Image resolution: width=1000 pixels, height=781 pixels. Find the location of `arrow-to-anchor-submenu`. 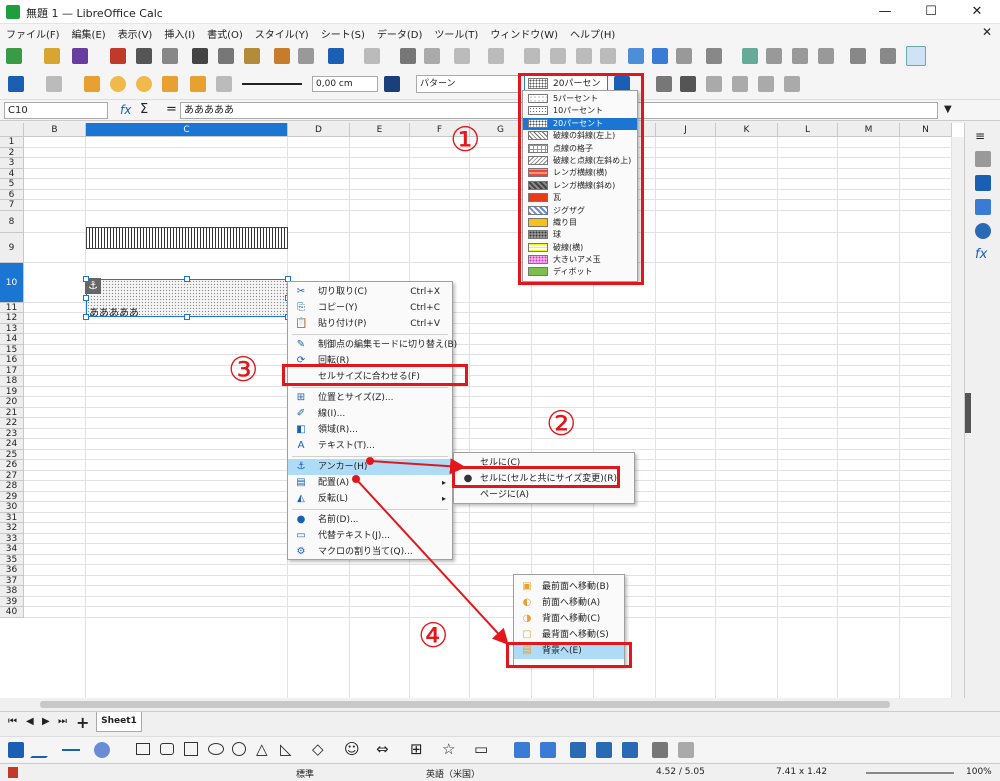

arrow-to-anchor-submenu is located at coordinates (417, 466).